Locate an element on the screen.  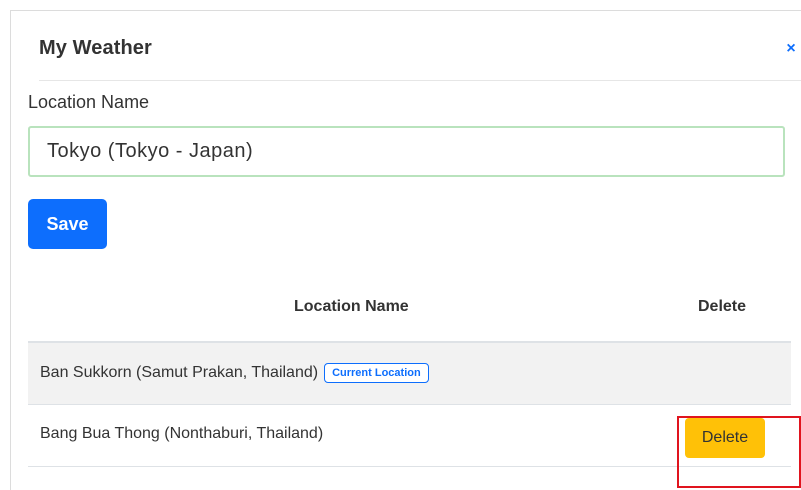
column-header-delete: Delete is located at coordinates (722, 306).